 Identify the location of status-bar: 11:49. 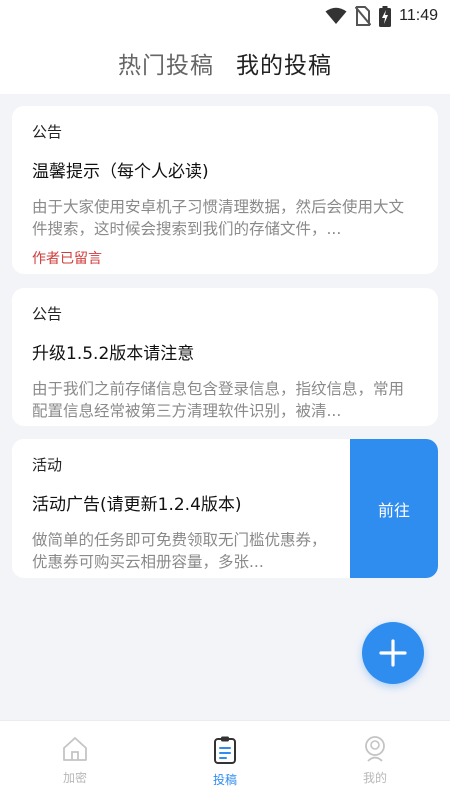
(225, 16).